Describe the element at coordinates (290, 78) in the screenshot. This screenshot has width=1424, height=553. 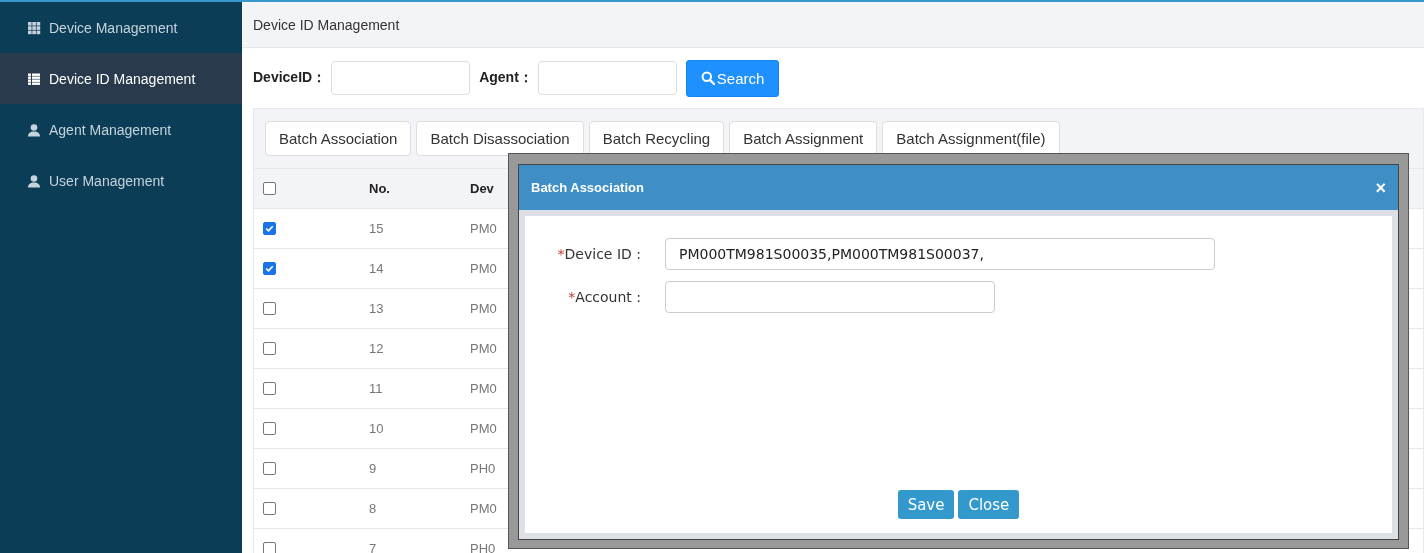
I see `field-label: DeviceID：` at that location.